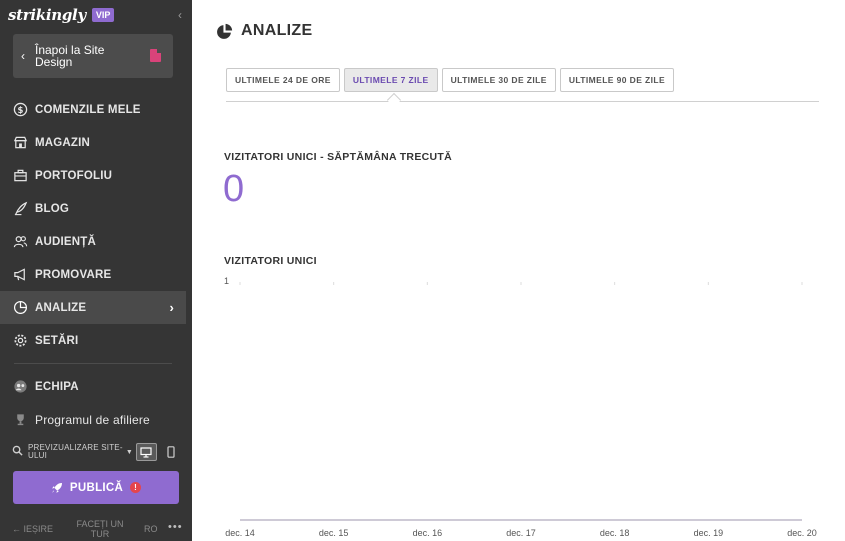 The image size is (845, 541). Describe the element at coordinates (73, 274) in the screenshot. I see `sidebar-item-label: PROMOVARE` at that location.